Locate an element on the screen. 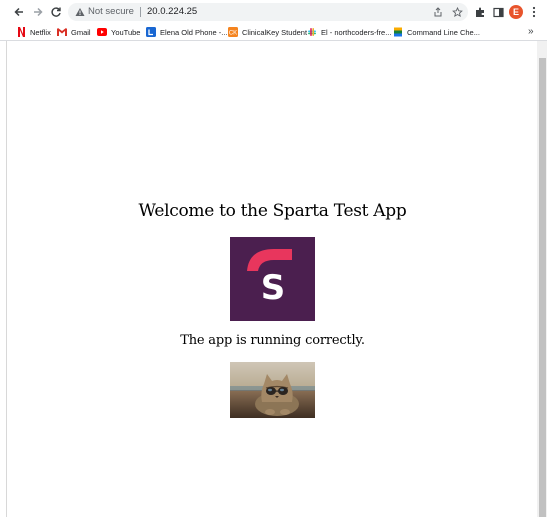 Image resolution: width=547 pixels, height=517 pixels. bookmarks-overflow-button: » is located at coordinates (531, 32).